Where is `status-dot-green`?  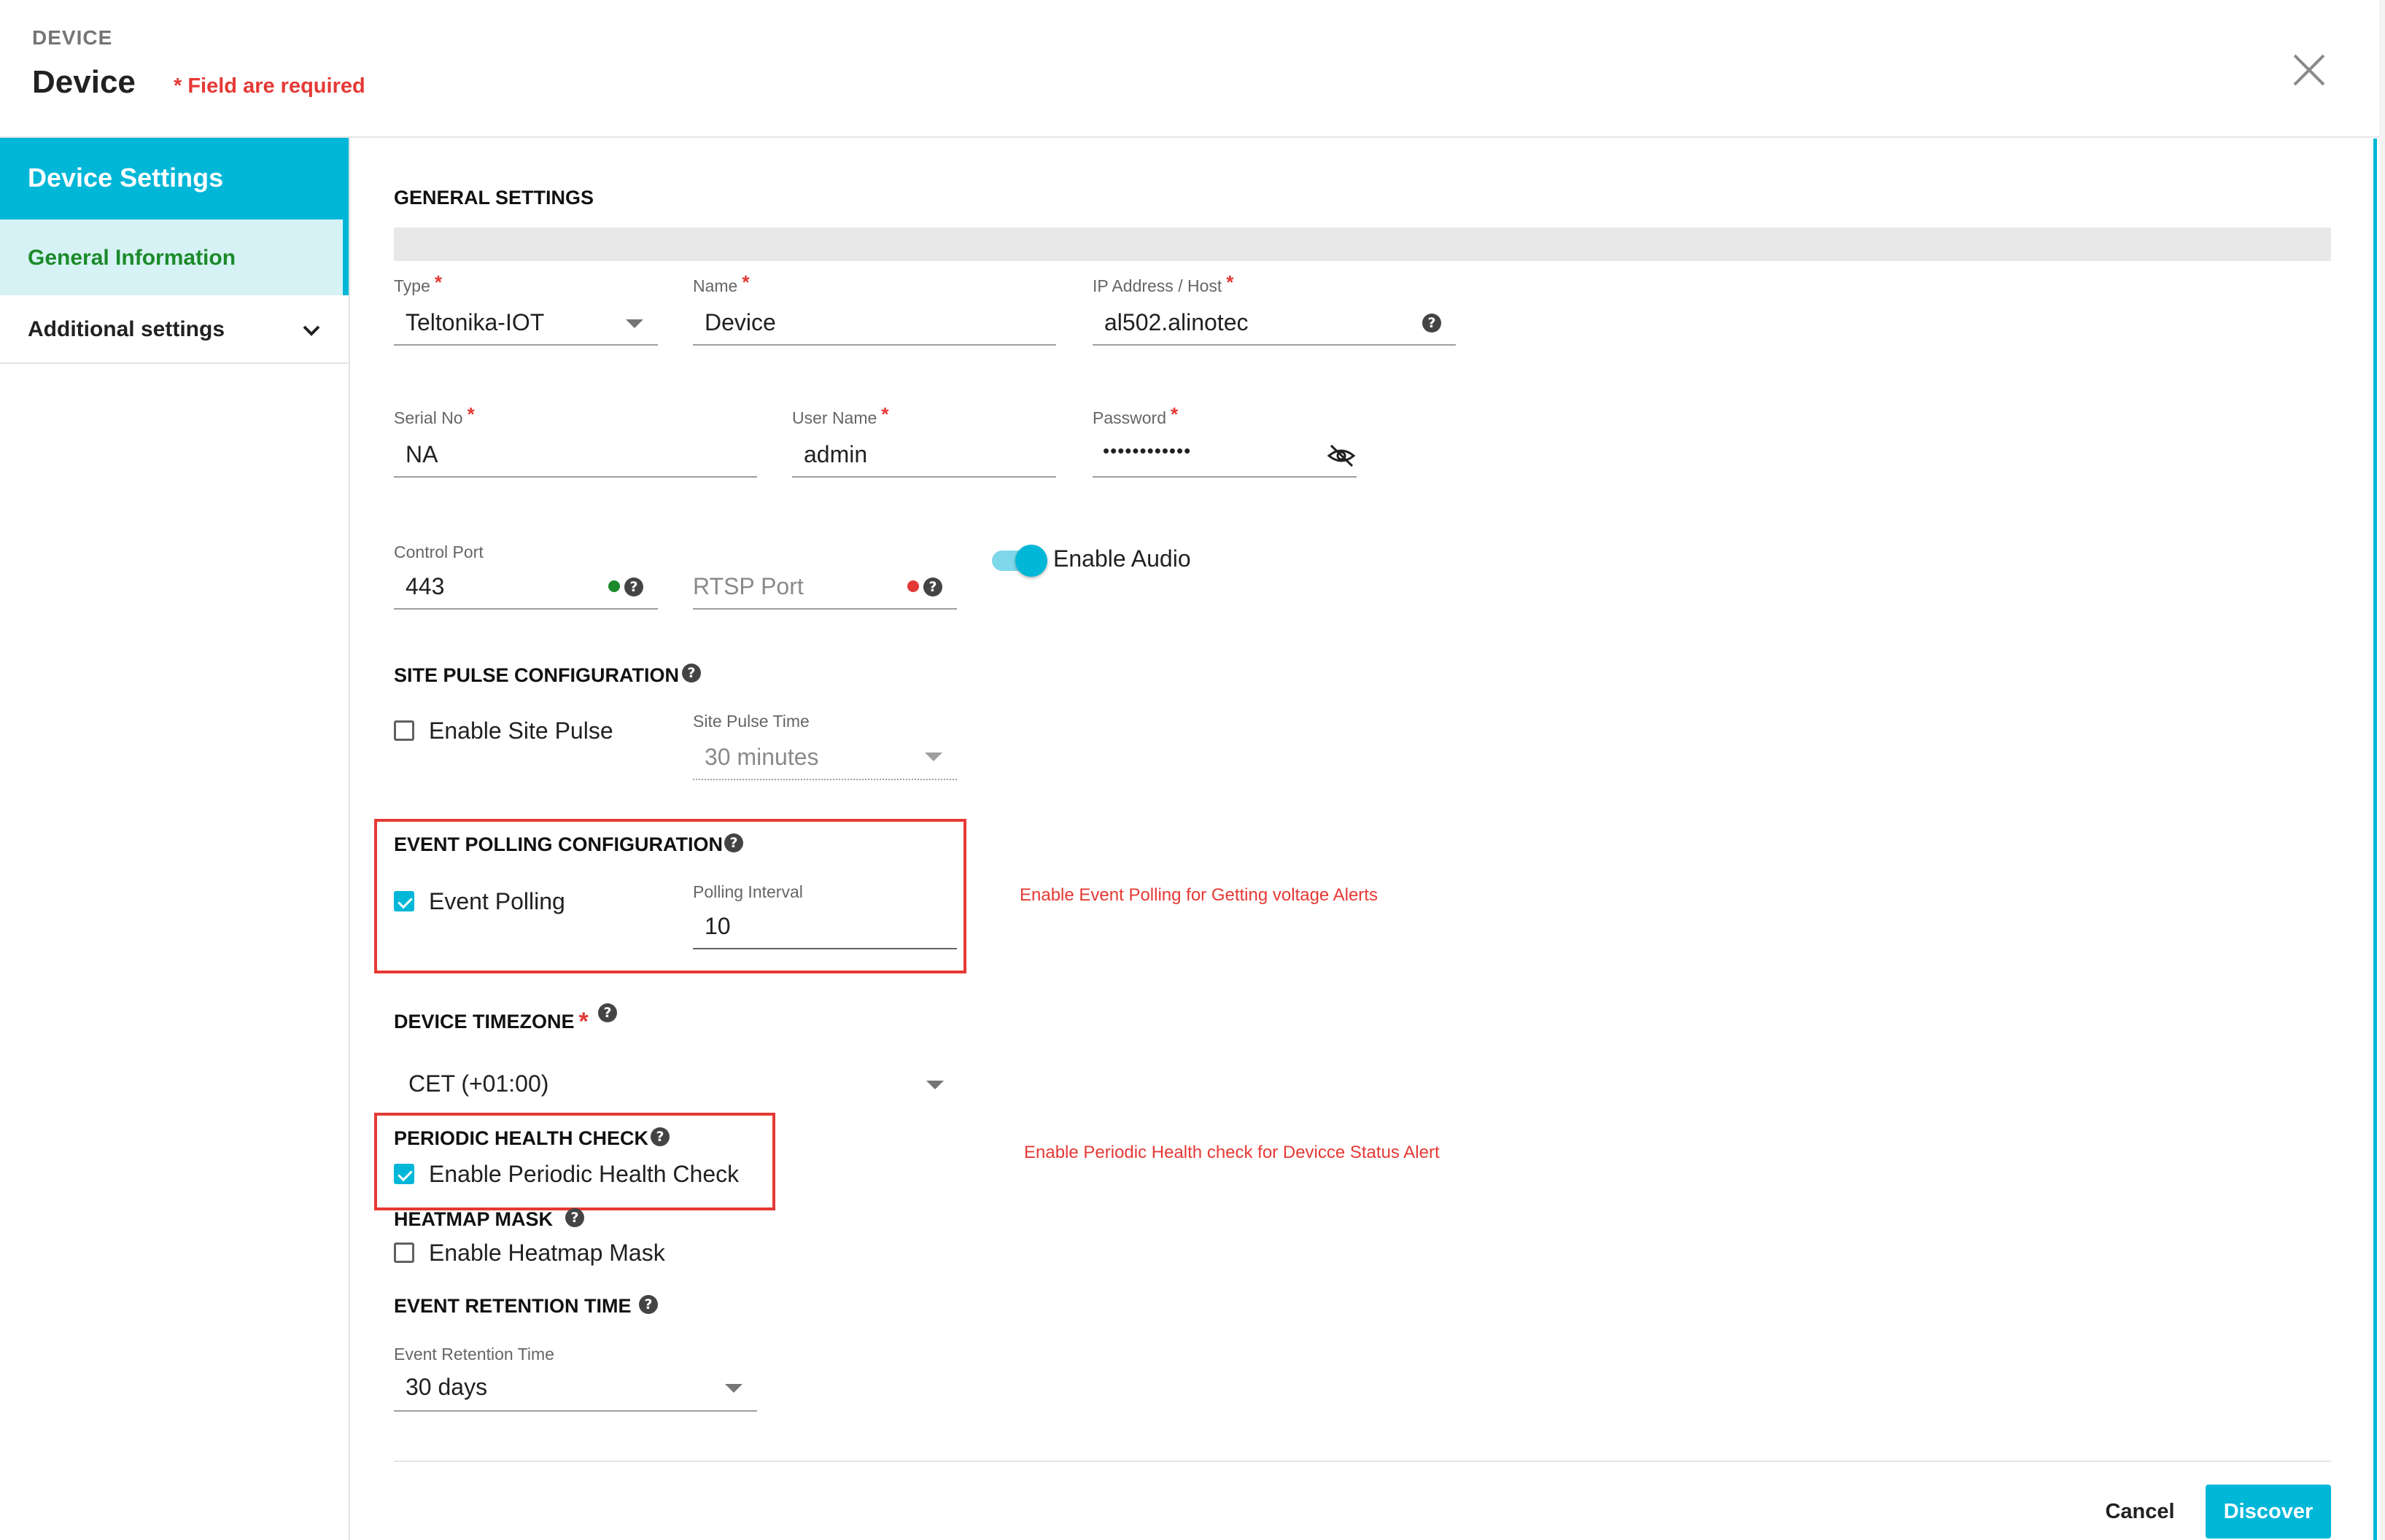 status-dot-green is located at coordinates (614, 586).